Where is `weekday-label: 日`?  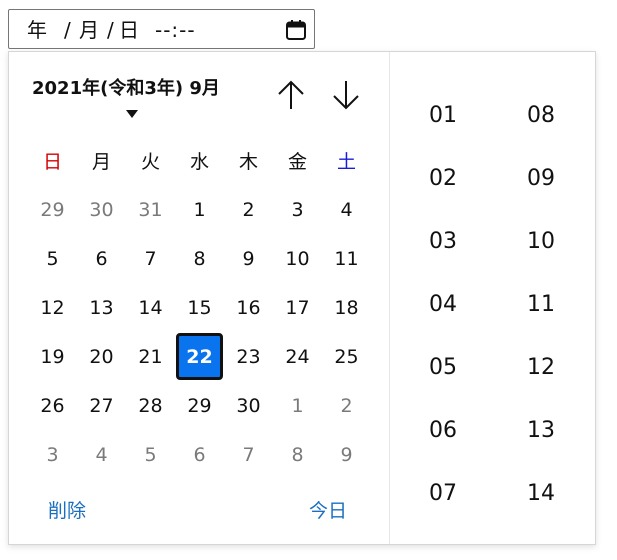 weekday-label: 日 is located at coordinates (52, 161).